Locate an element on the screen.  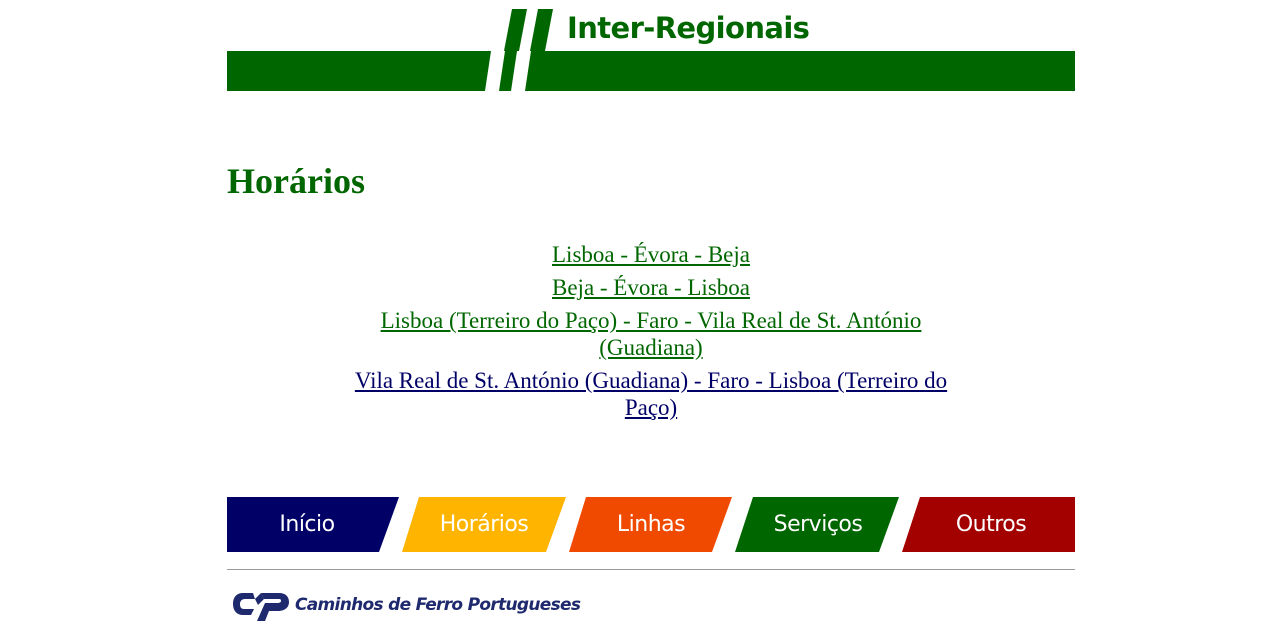
nav-inicio-label: Início is located at coordinates (307, 524).